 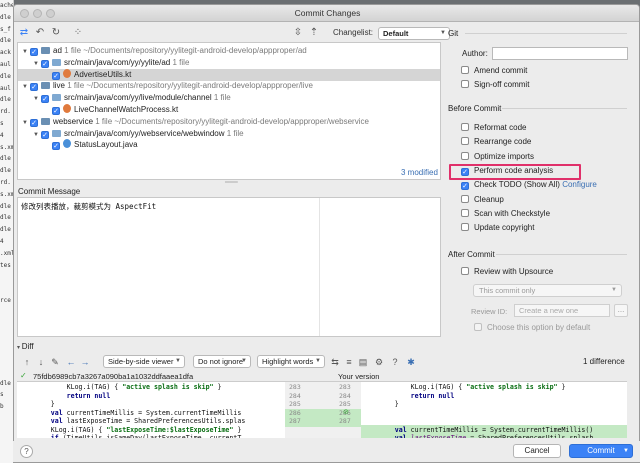 I want to click on diff-section-header: ▾ Diff, so click(x=25, y=346).